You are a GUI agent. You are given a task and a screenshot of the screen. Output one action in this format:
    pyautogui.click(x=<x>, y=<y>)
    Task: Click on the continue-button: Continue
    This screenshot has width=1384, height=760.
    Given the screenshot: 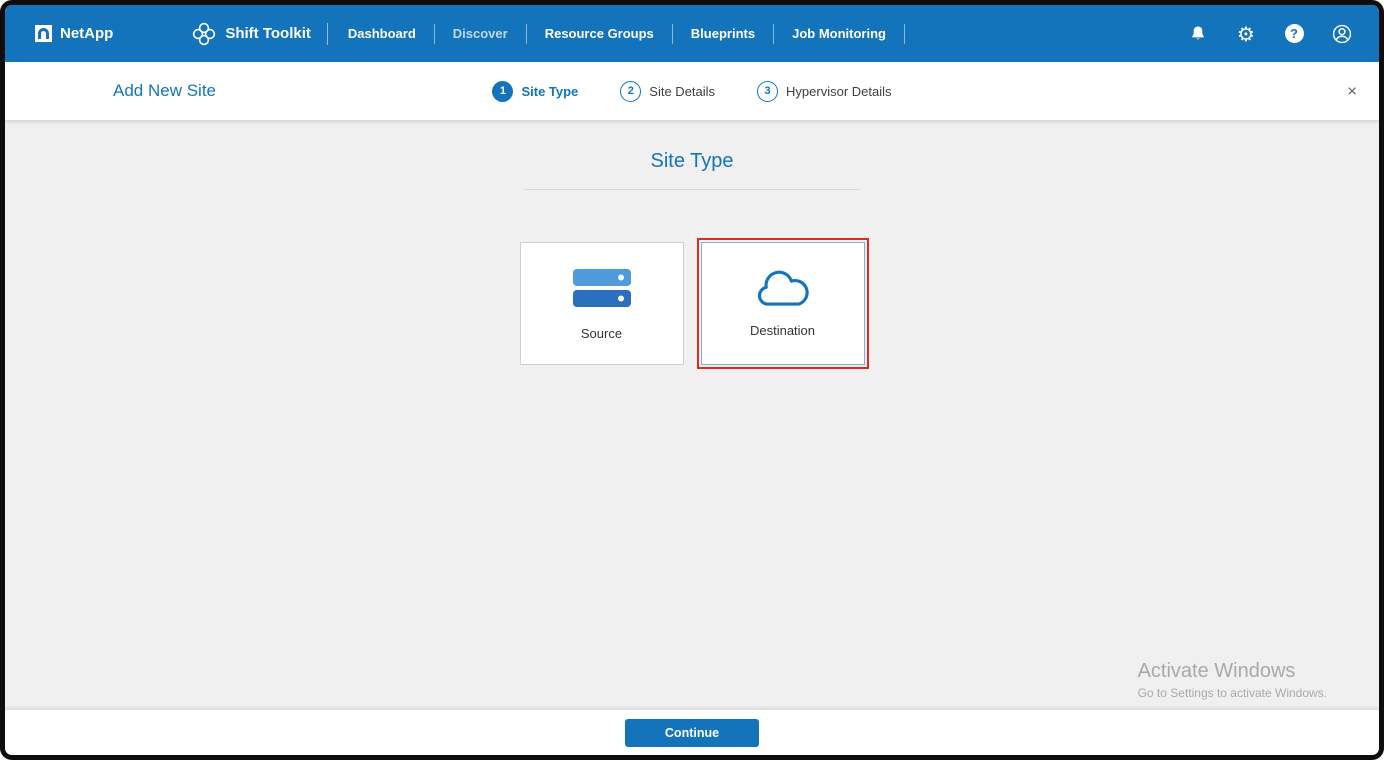 What is the action you would take?
    pyautogui.click(x=692, y=732)
    